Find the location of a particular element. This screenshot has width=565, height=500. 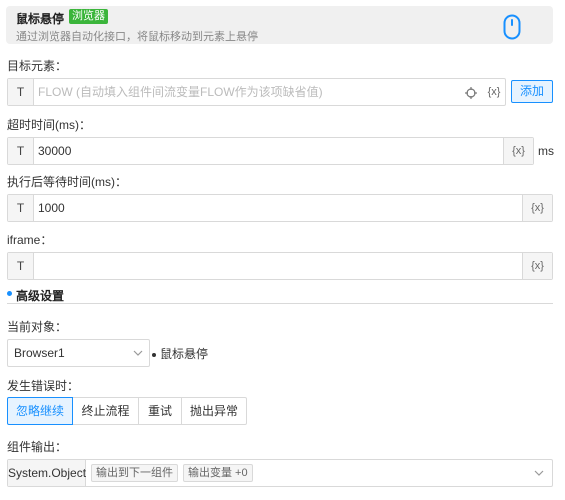

stop-flow-button: 终止流程 is located at coordinates (105, 411).